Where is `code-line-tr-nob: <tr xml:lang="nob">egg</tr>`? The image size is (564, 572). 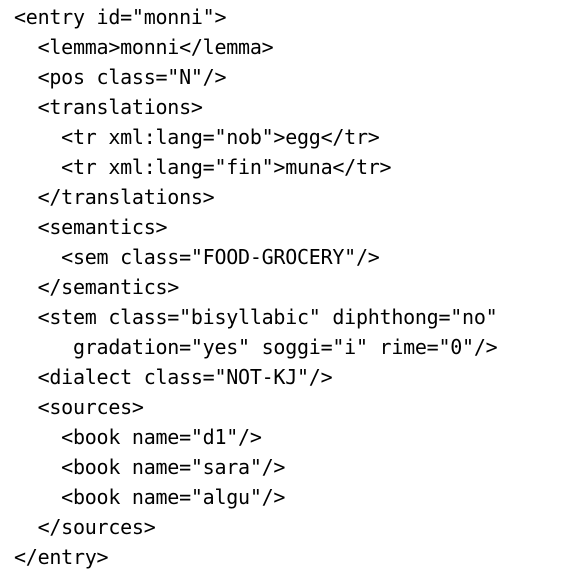 code-line-tr-nob: <tr xml:lang="nob">egg</tr> is located at coordinates (197, 137).